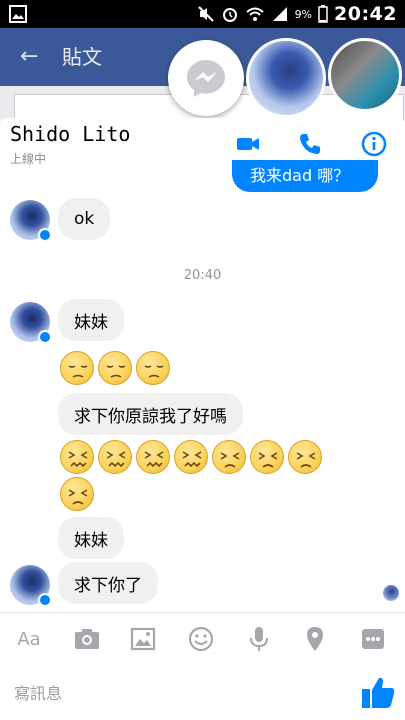 Image resolution: width=405 pixels, height=720 pixels. I want to click on seen-receipt-avatar, so click(391, 593).